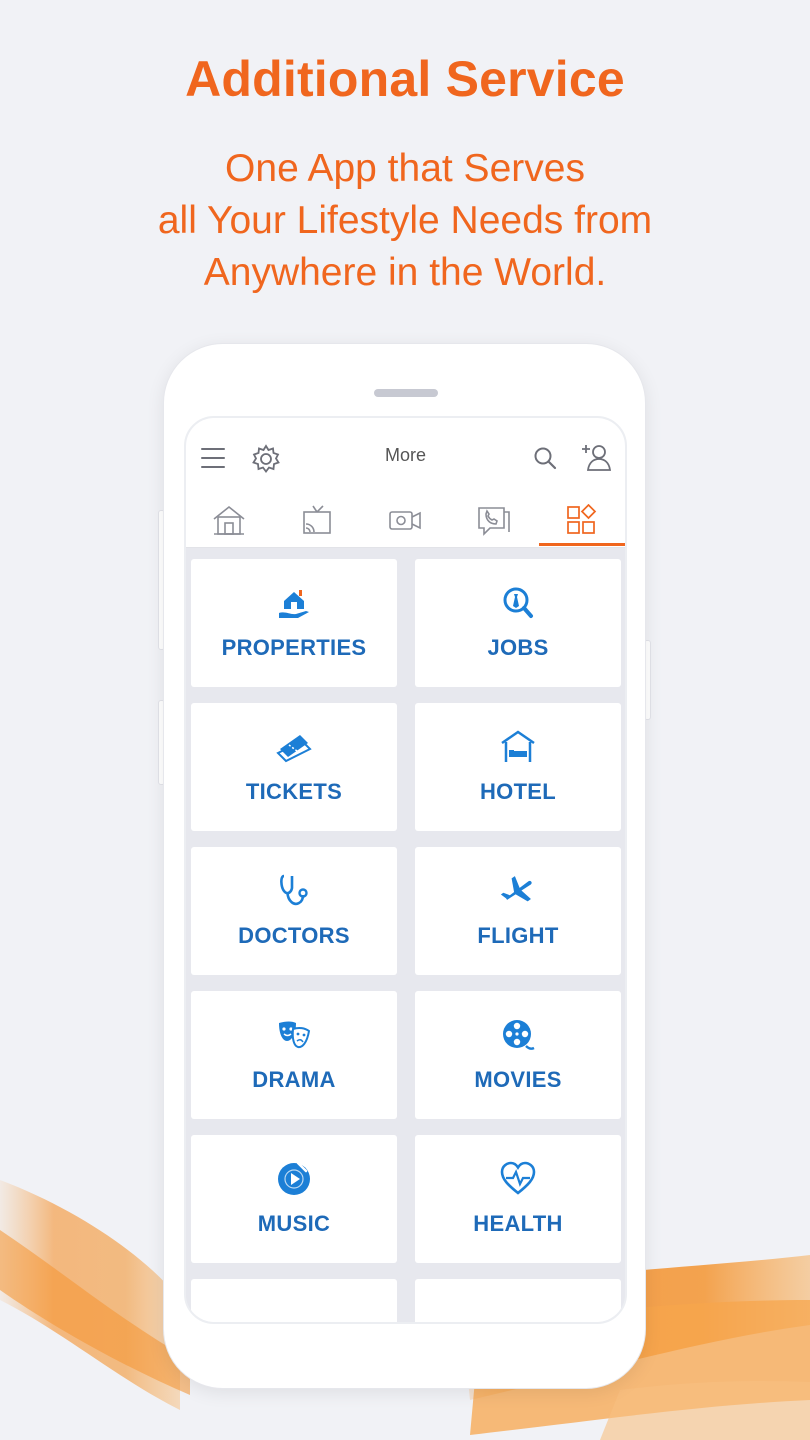 Image resolution: width=810 pixels, height=1440 pixels. I want to click on subheadline-line-3: Anywhere in the World., so click(405, 272).